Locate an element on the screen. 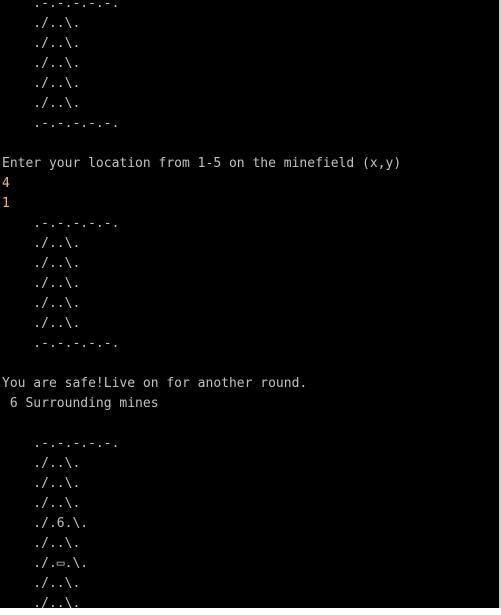 The image size is (501, 615). console-output-line: ./.6.\. is located at coordinates (45, 523).